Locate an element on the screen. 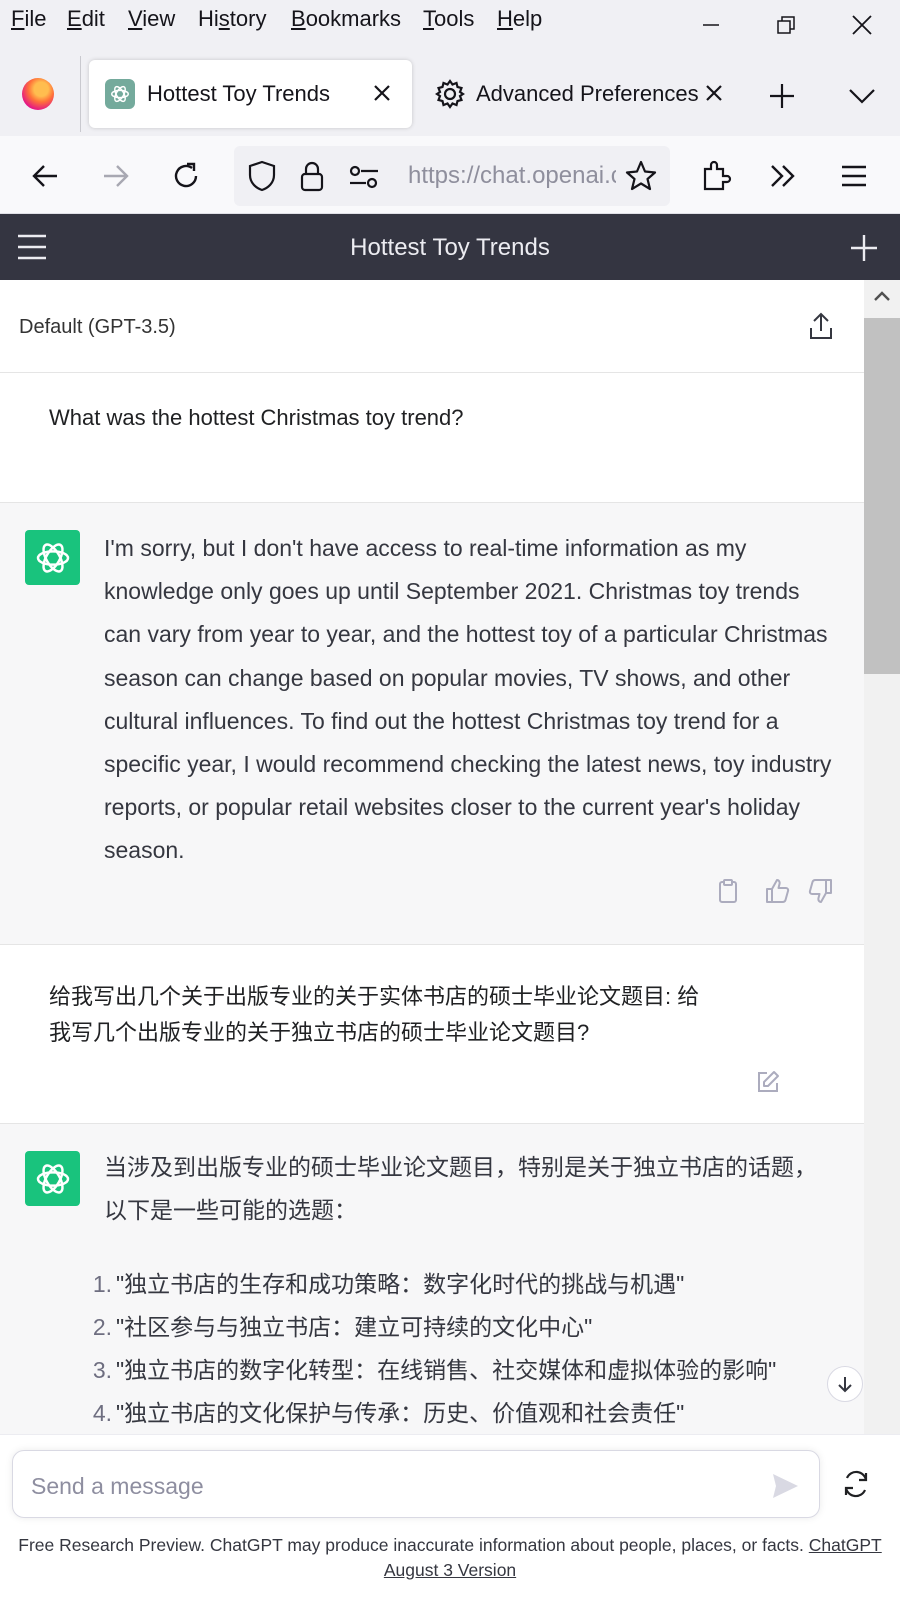 The height and width of the screenshot is (1600, 900). model-bar: Default (GPT-3.5) is located at coordinates (432, 326).